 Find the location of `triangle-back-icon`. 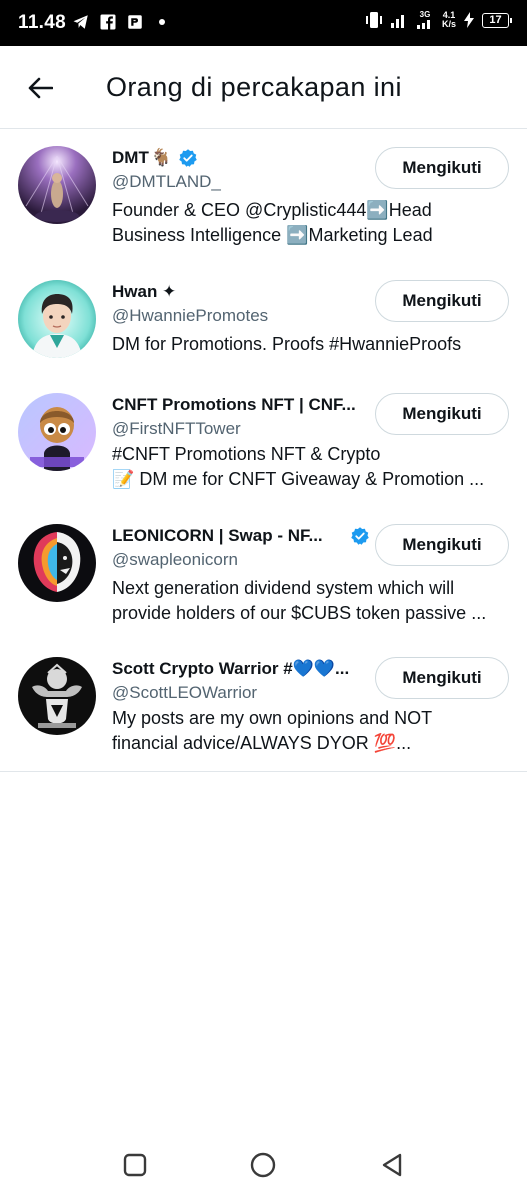

triangle-back-icon is located at coordinates (392, 1165).